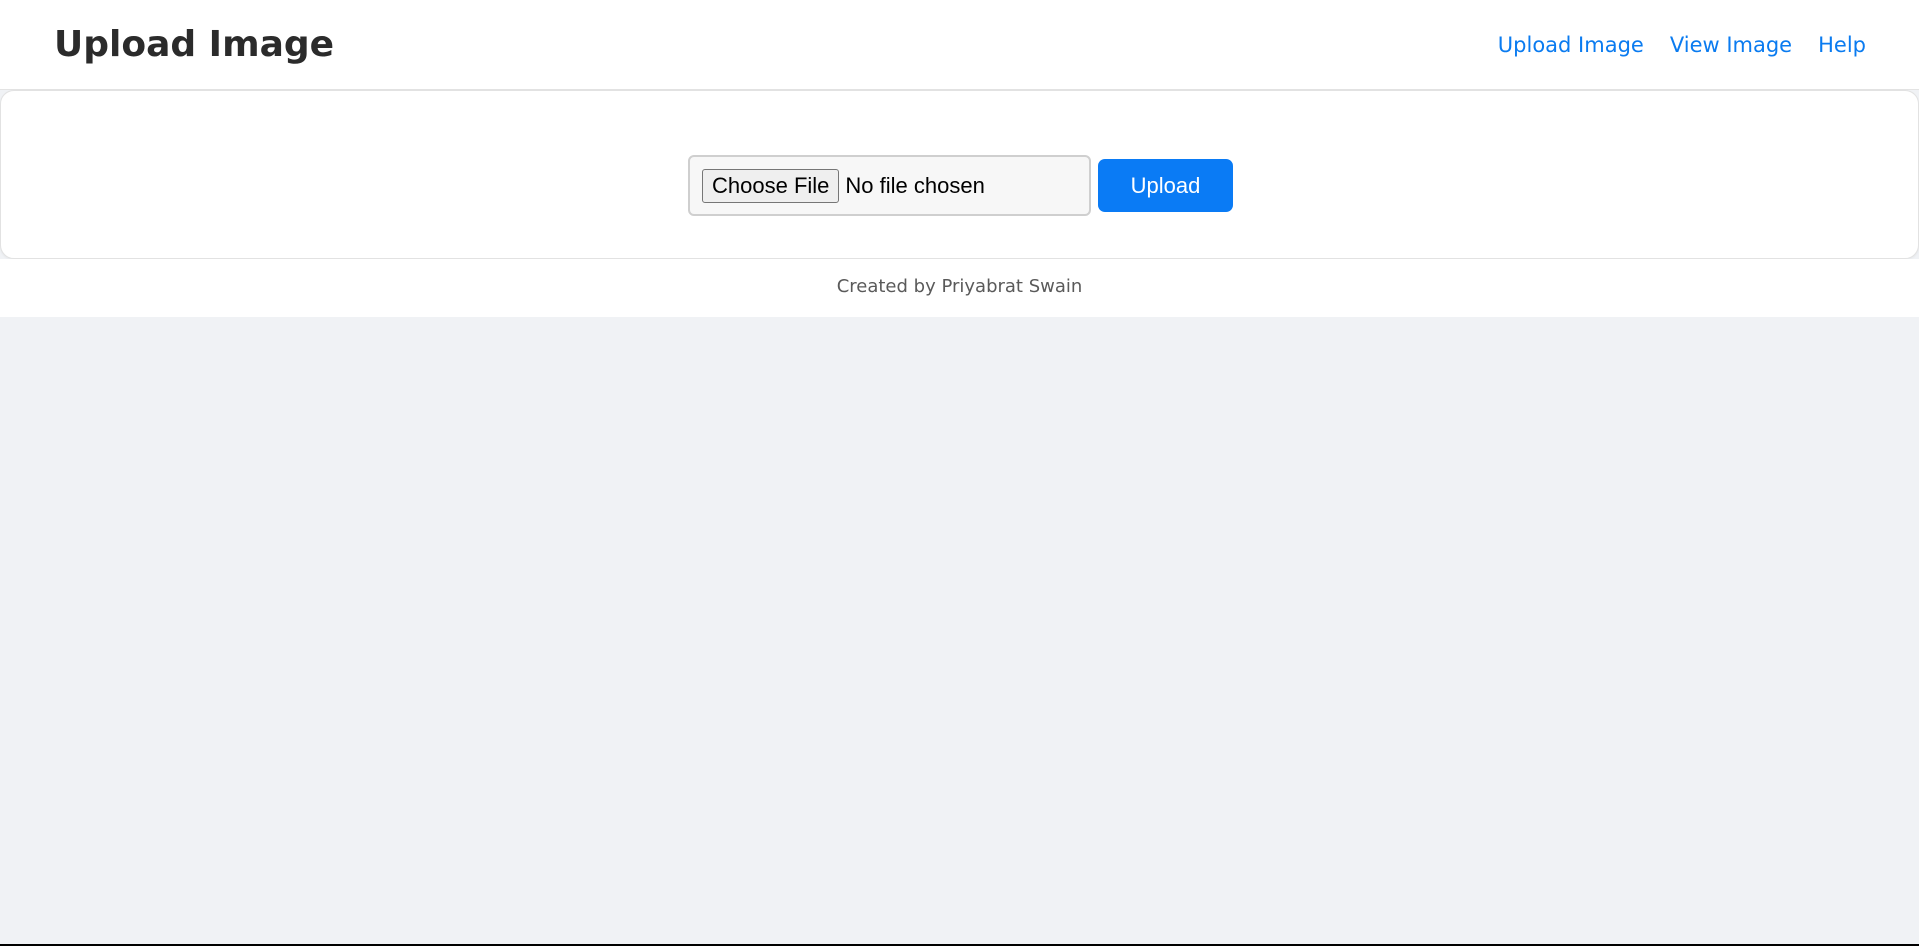 This screenshot has height=946, width=1919. I want to click on upload-button: Upload, so click(1165, 185).